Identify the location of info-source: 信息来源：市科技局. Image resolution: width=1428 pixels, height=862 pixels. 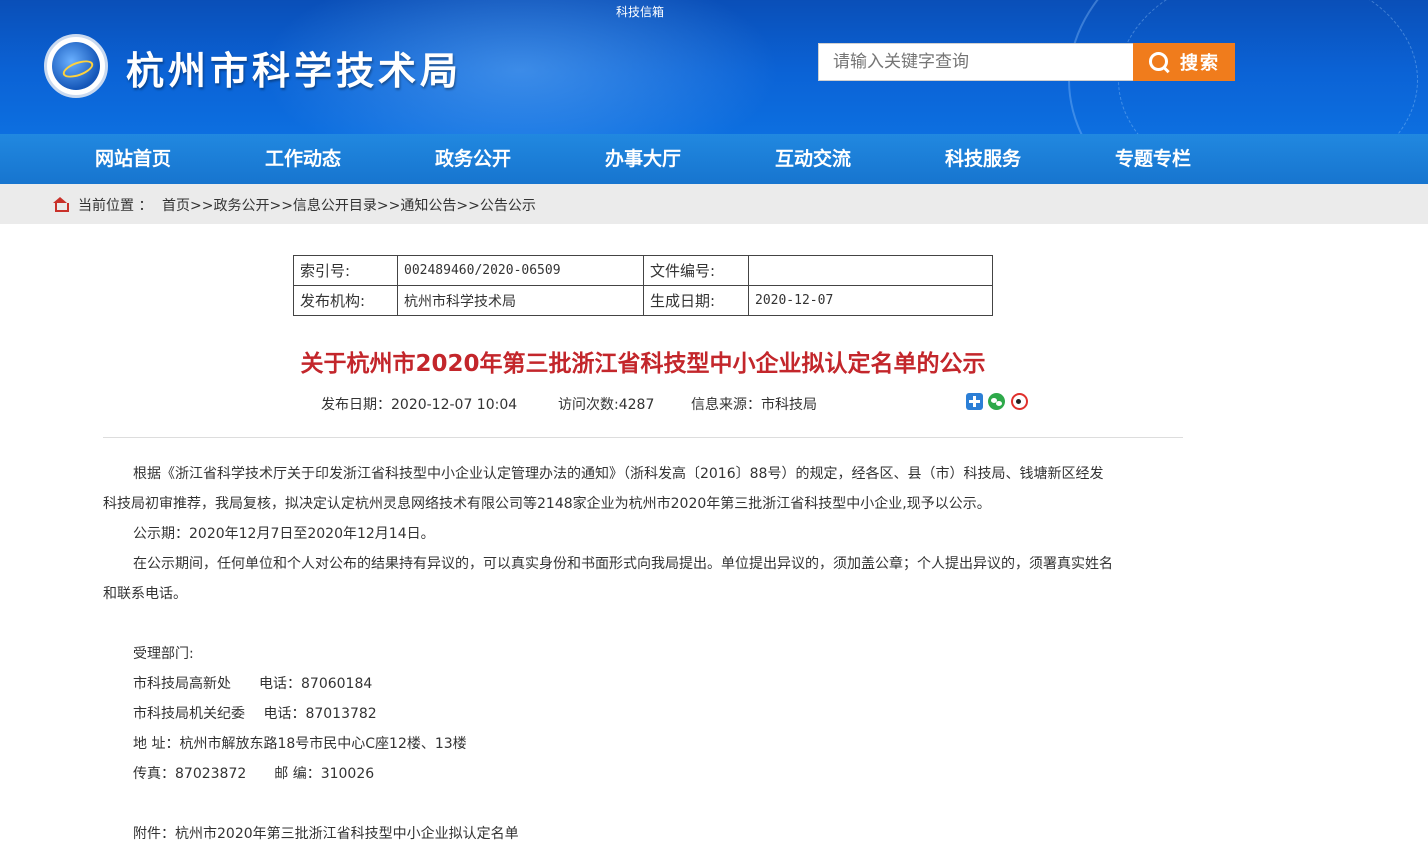
(754, 405).